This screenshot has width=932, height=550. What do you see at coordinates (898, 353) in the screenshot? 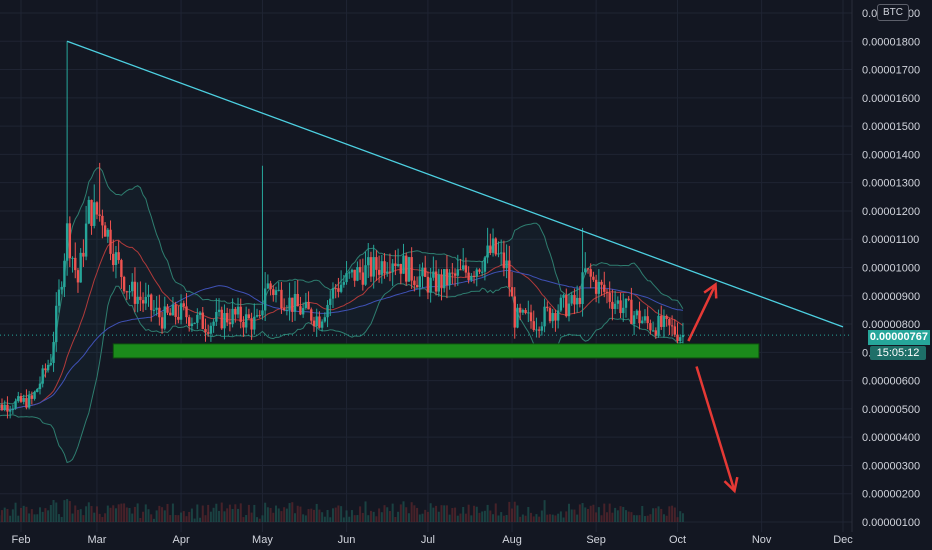
I see `candle-countdown: 15:05:12` at bounding box center [898, 353].